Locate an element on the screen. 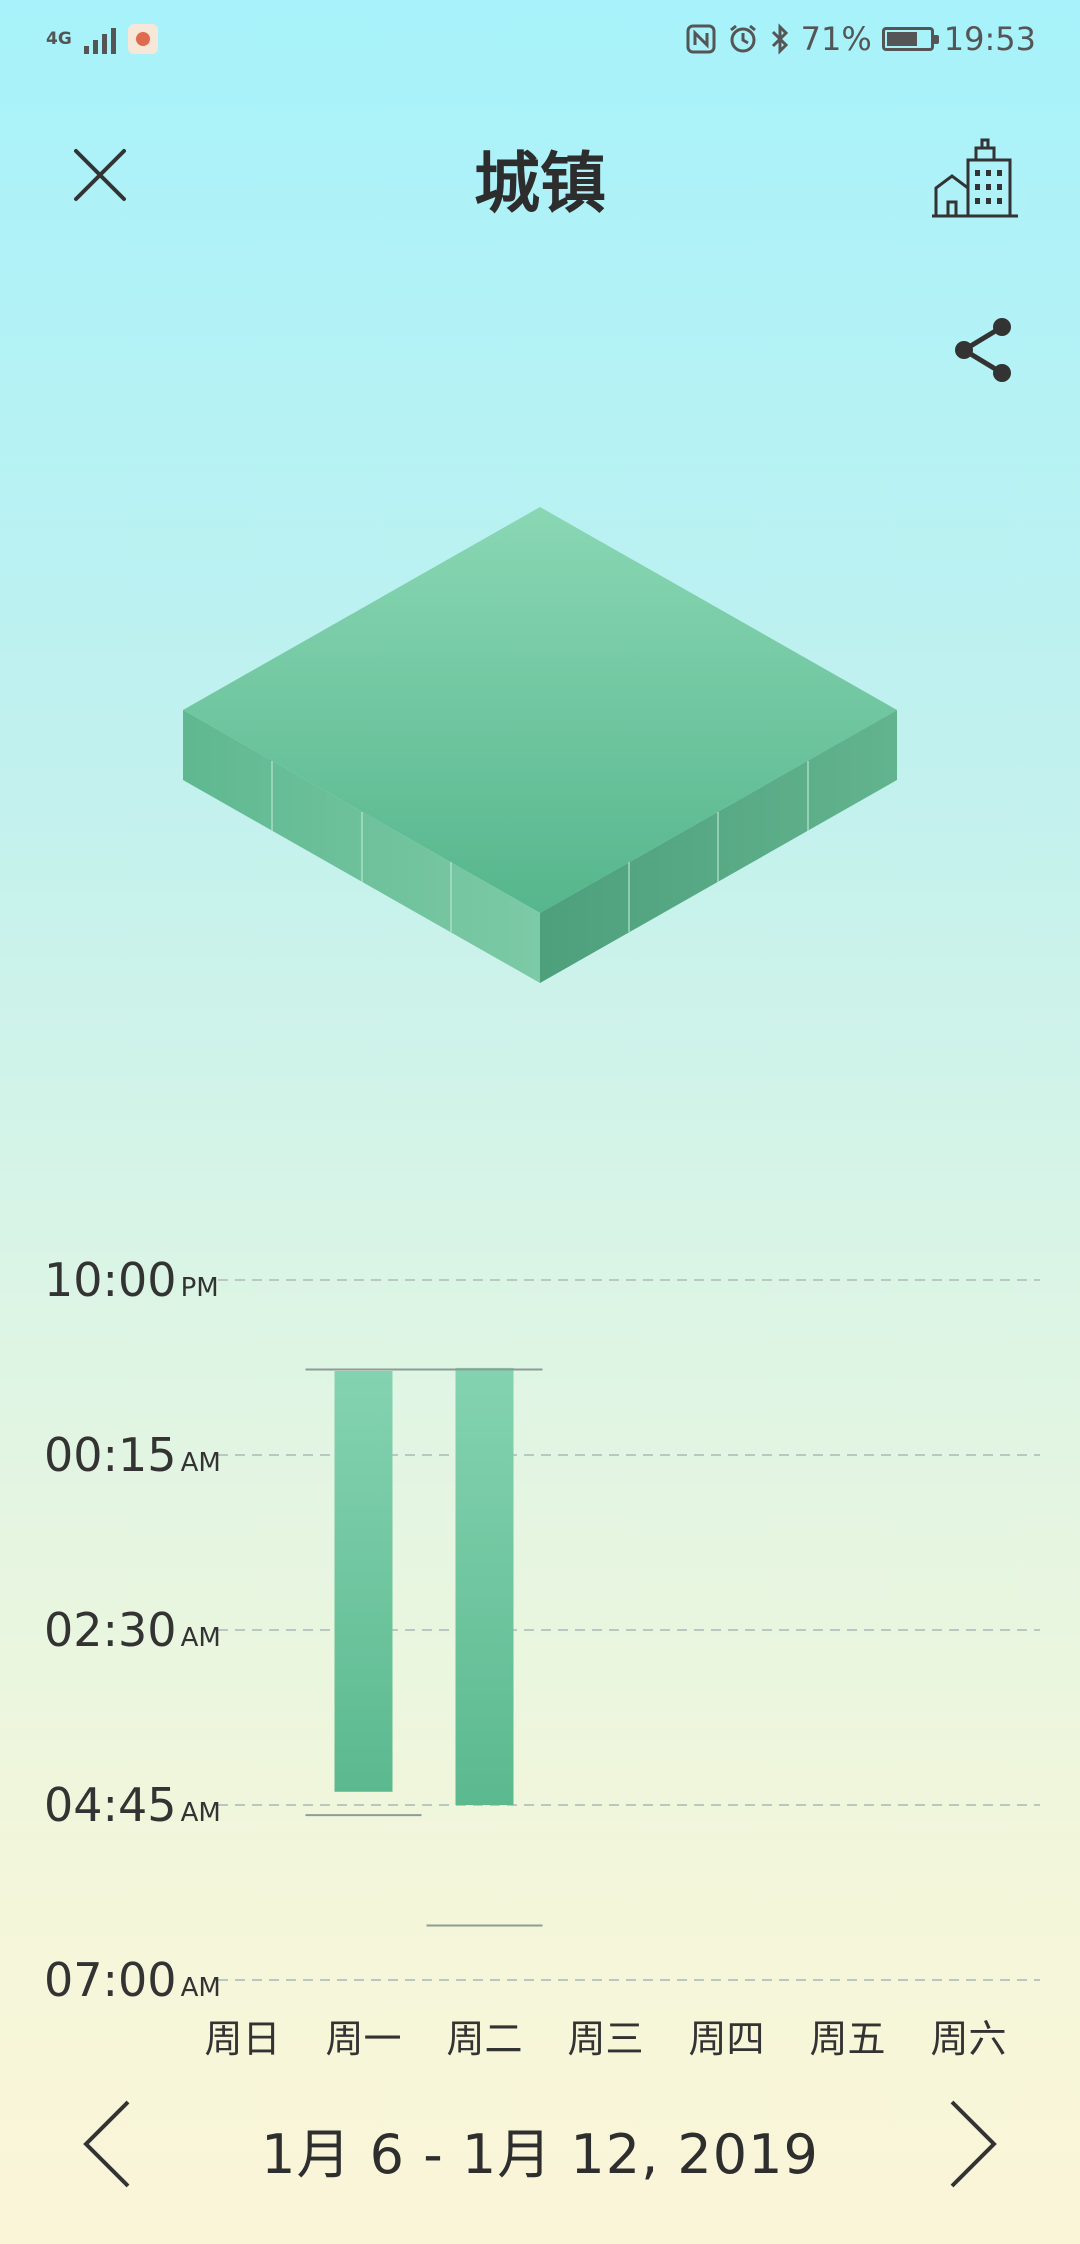 The height and width of the screenshot is (2244, 1080). x-tick-label: 周六 is located at coordinates (968, 2039).